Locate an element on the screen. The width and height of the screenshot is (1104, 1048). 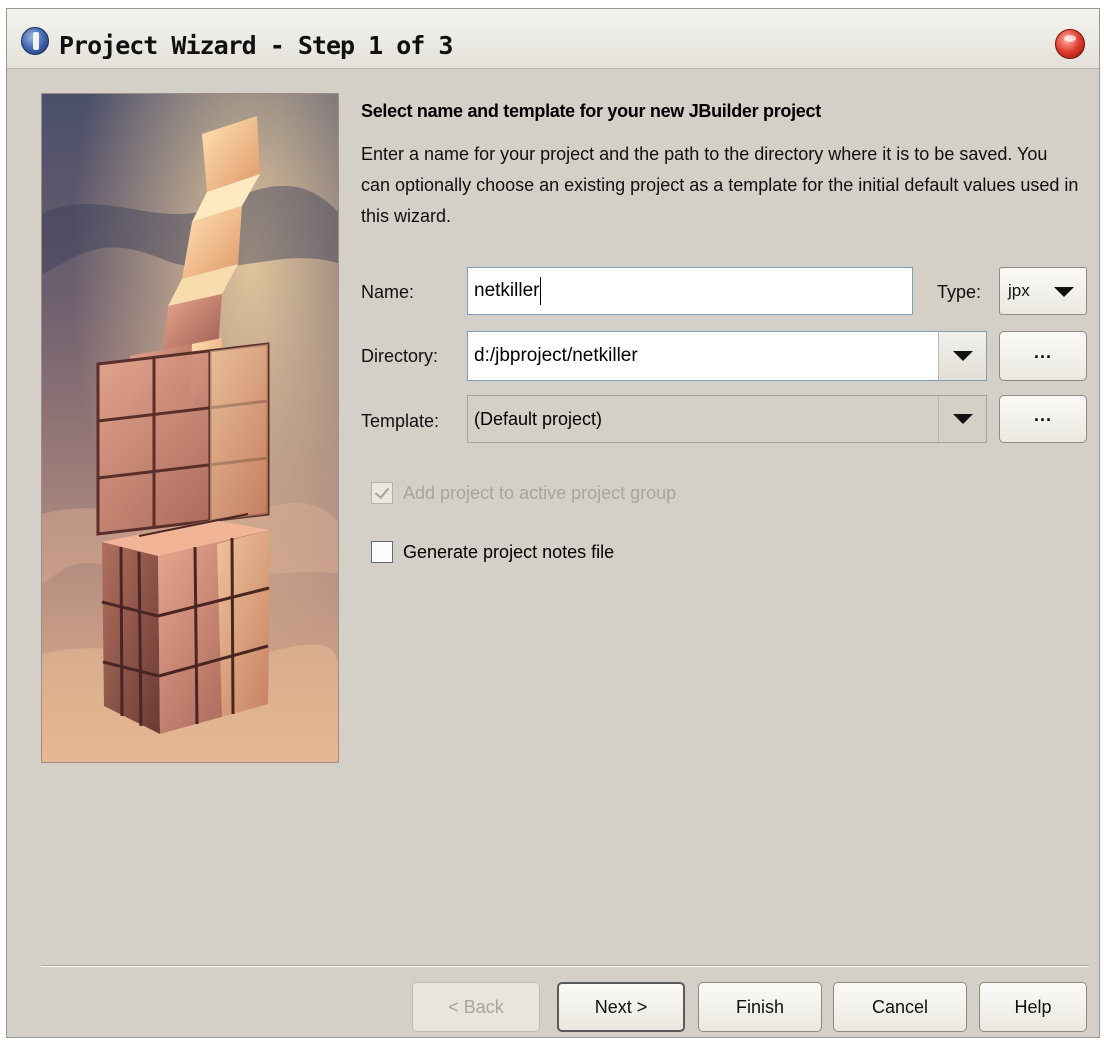
template-value: (Default project) is located at coordinates (538, 418).